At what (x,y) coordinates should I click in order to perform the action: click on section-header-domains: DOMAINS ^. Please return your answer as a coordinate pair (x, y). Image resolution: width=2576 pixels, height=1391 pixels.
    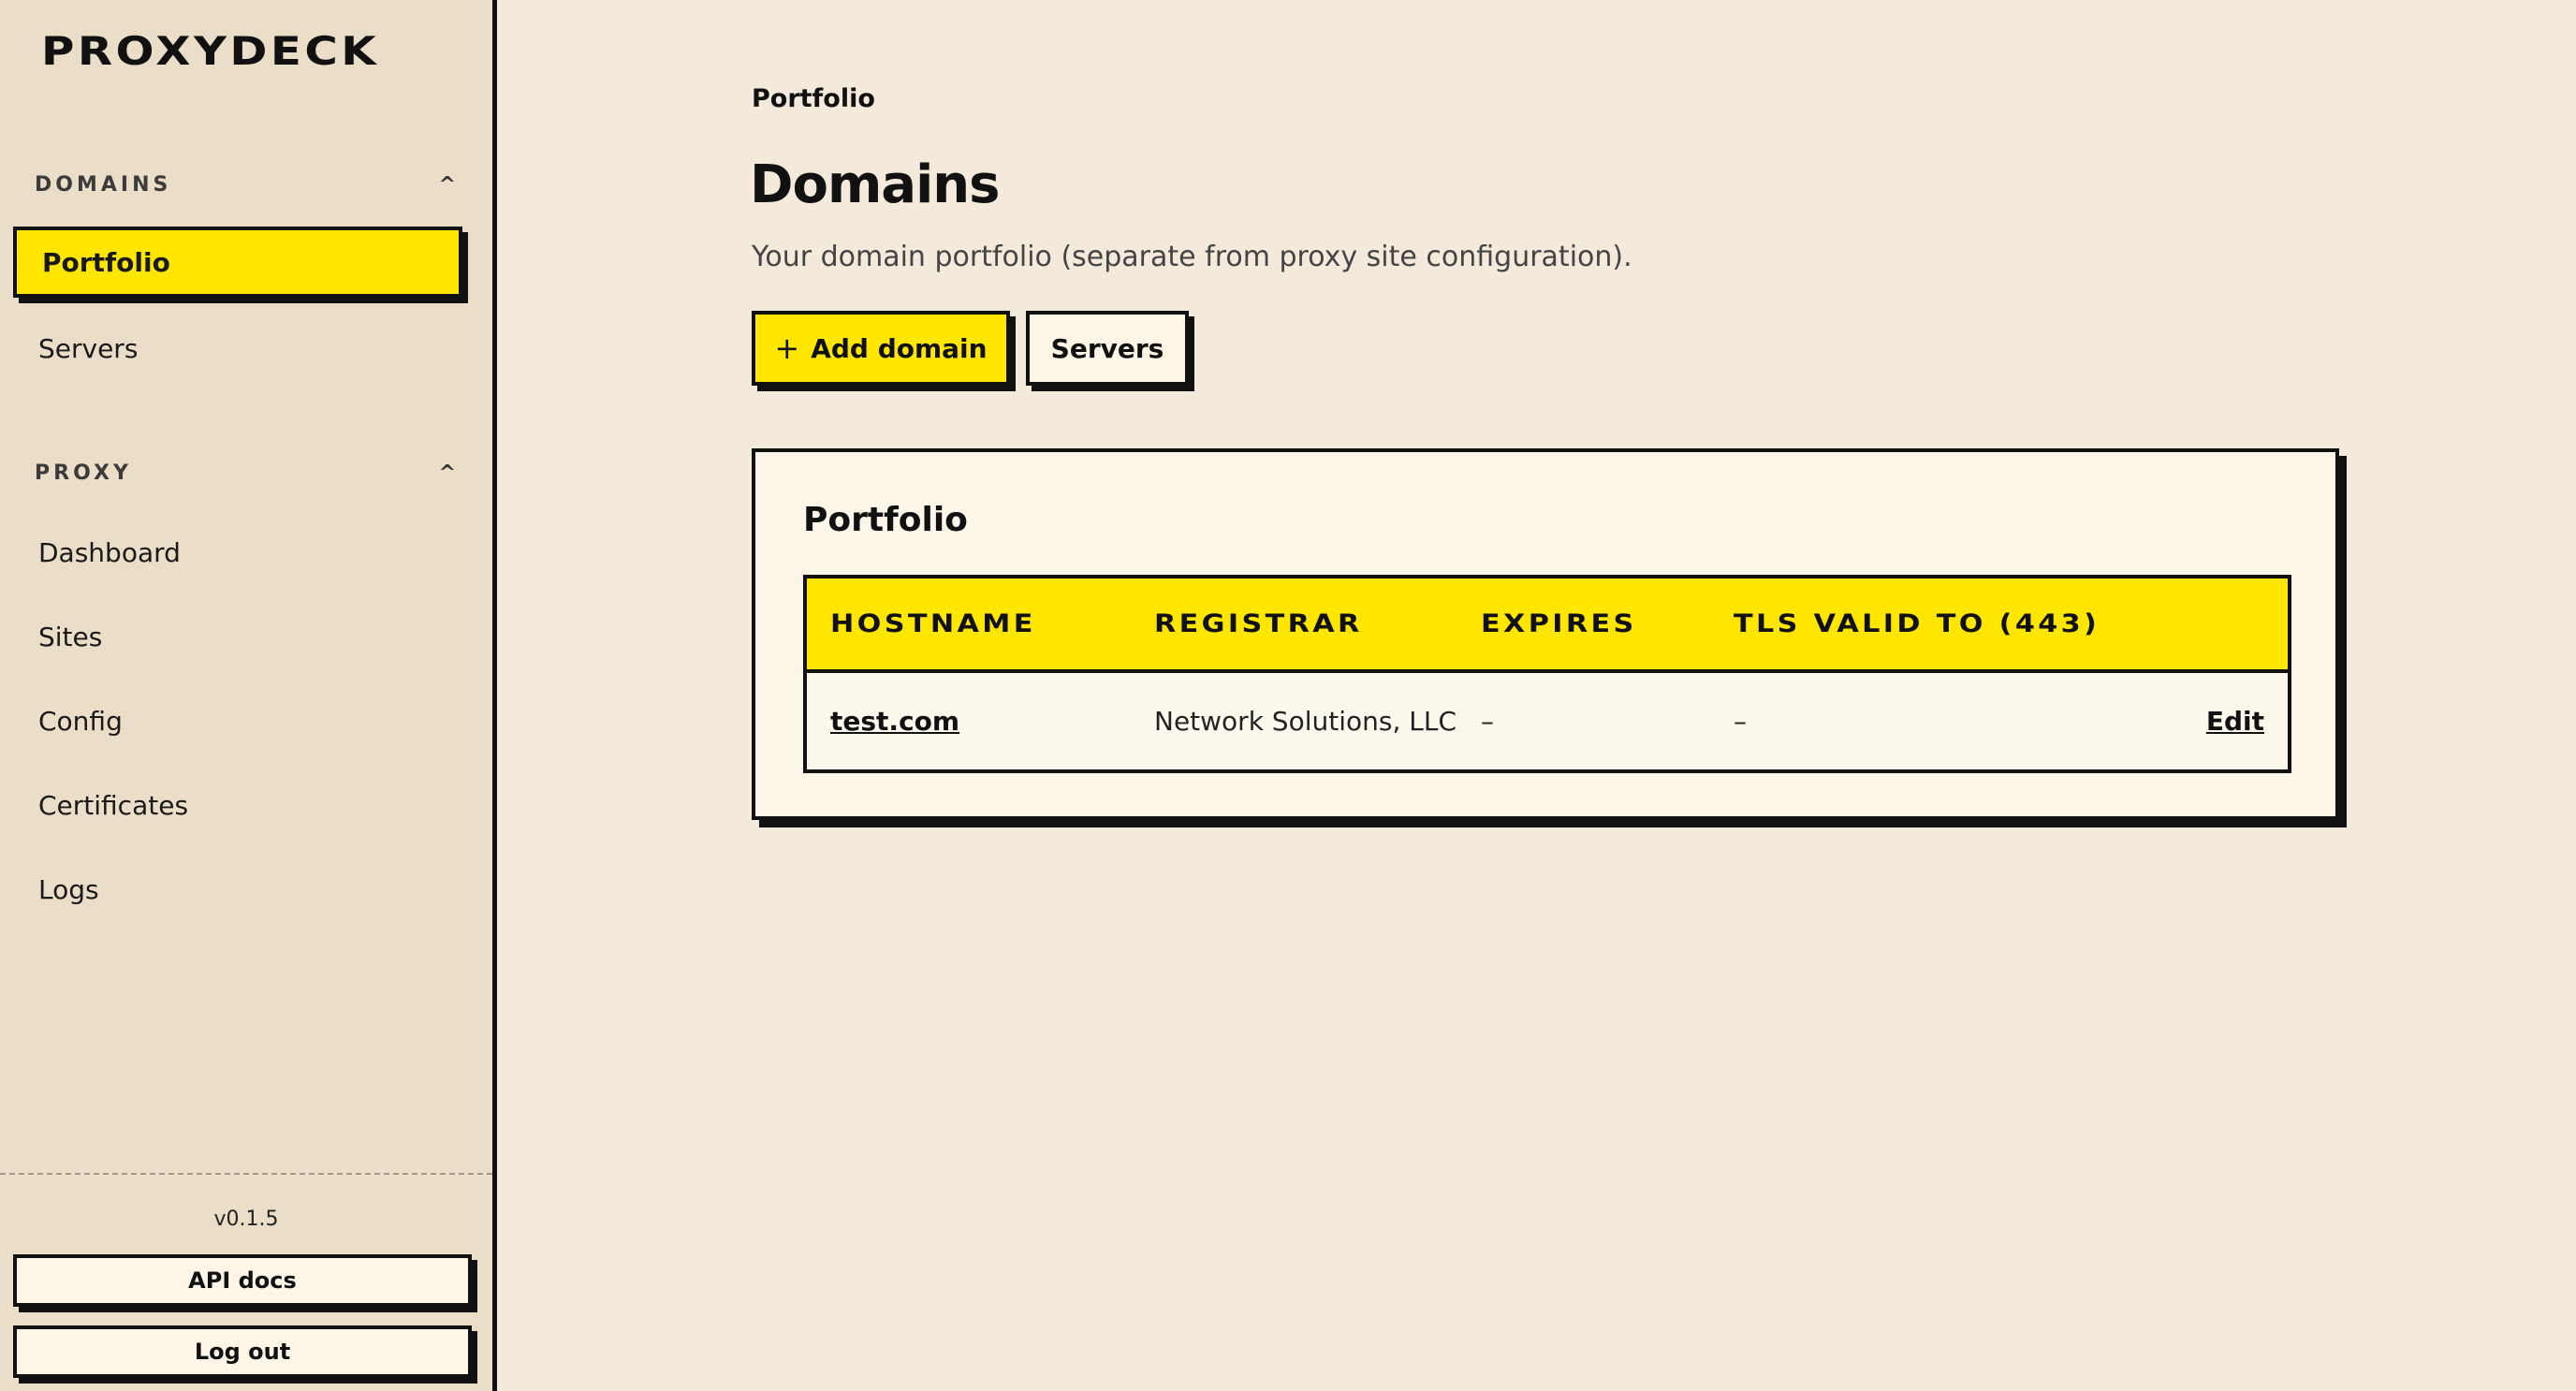
    Looking at the image, I should click on (246, 184).